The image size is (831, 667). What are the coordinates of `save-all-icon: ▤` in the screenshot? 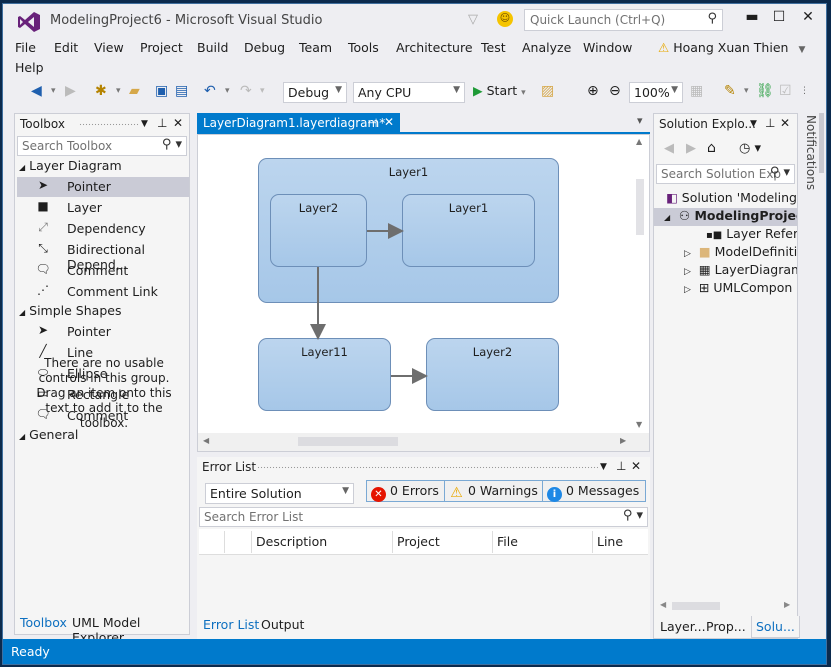 It's located at (181, 91).